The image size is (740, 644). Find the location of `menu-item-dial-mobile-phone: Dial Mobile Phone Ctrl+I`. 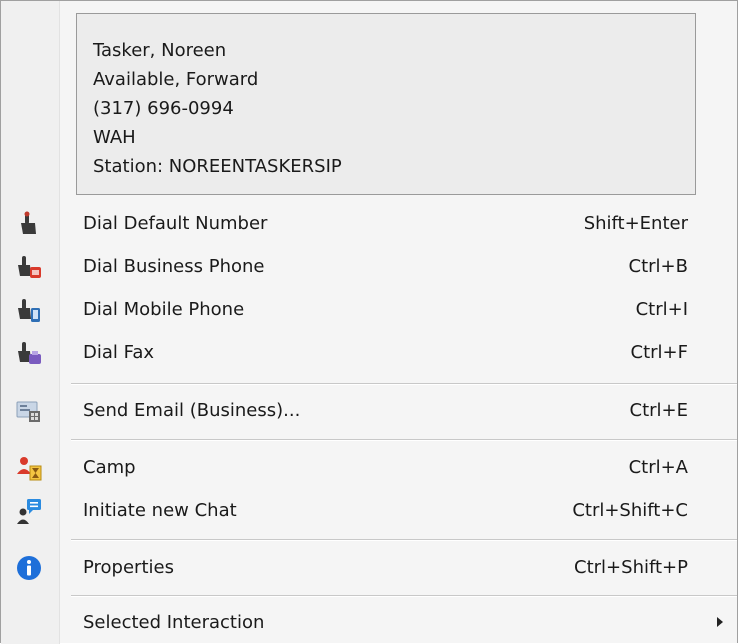

menu-item-dial-mobile-phone: Dial Mobile Phone Ctrl+I is located at coordinates (369, 309).